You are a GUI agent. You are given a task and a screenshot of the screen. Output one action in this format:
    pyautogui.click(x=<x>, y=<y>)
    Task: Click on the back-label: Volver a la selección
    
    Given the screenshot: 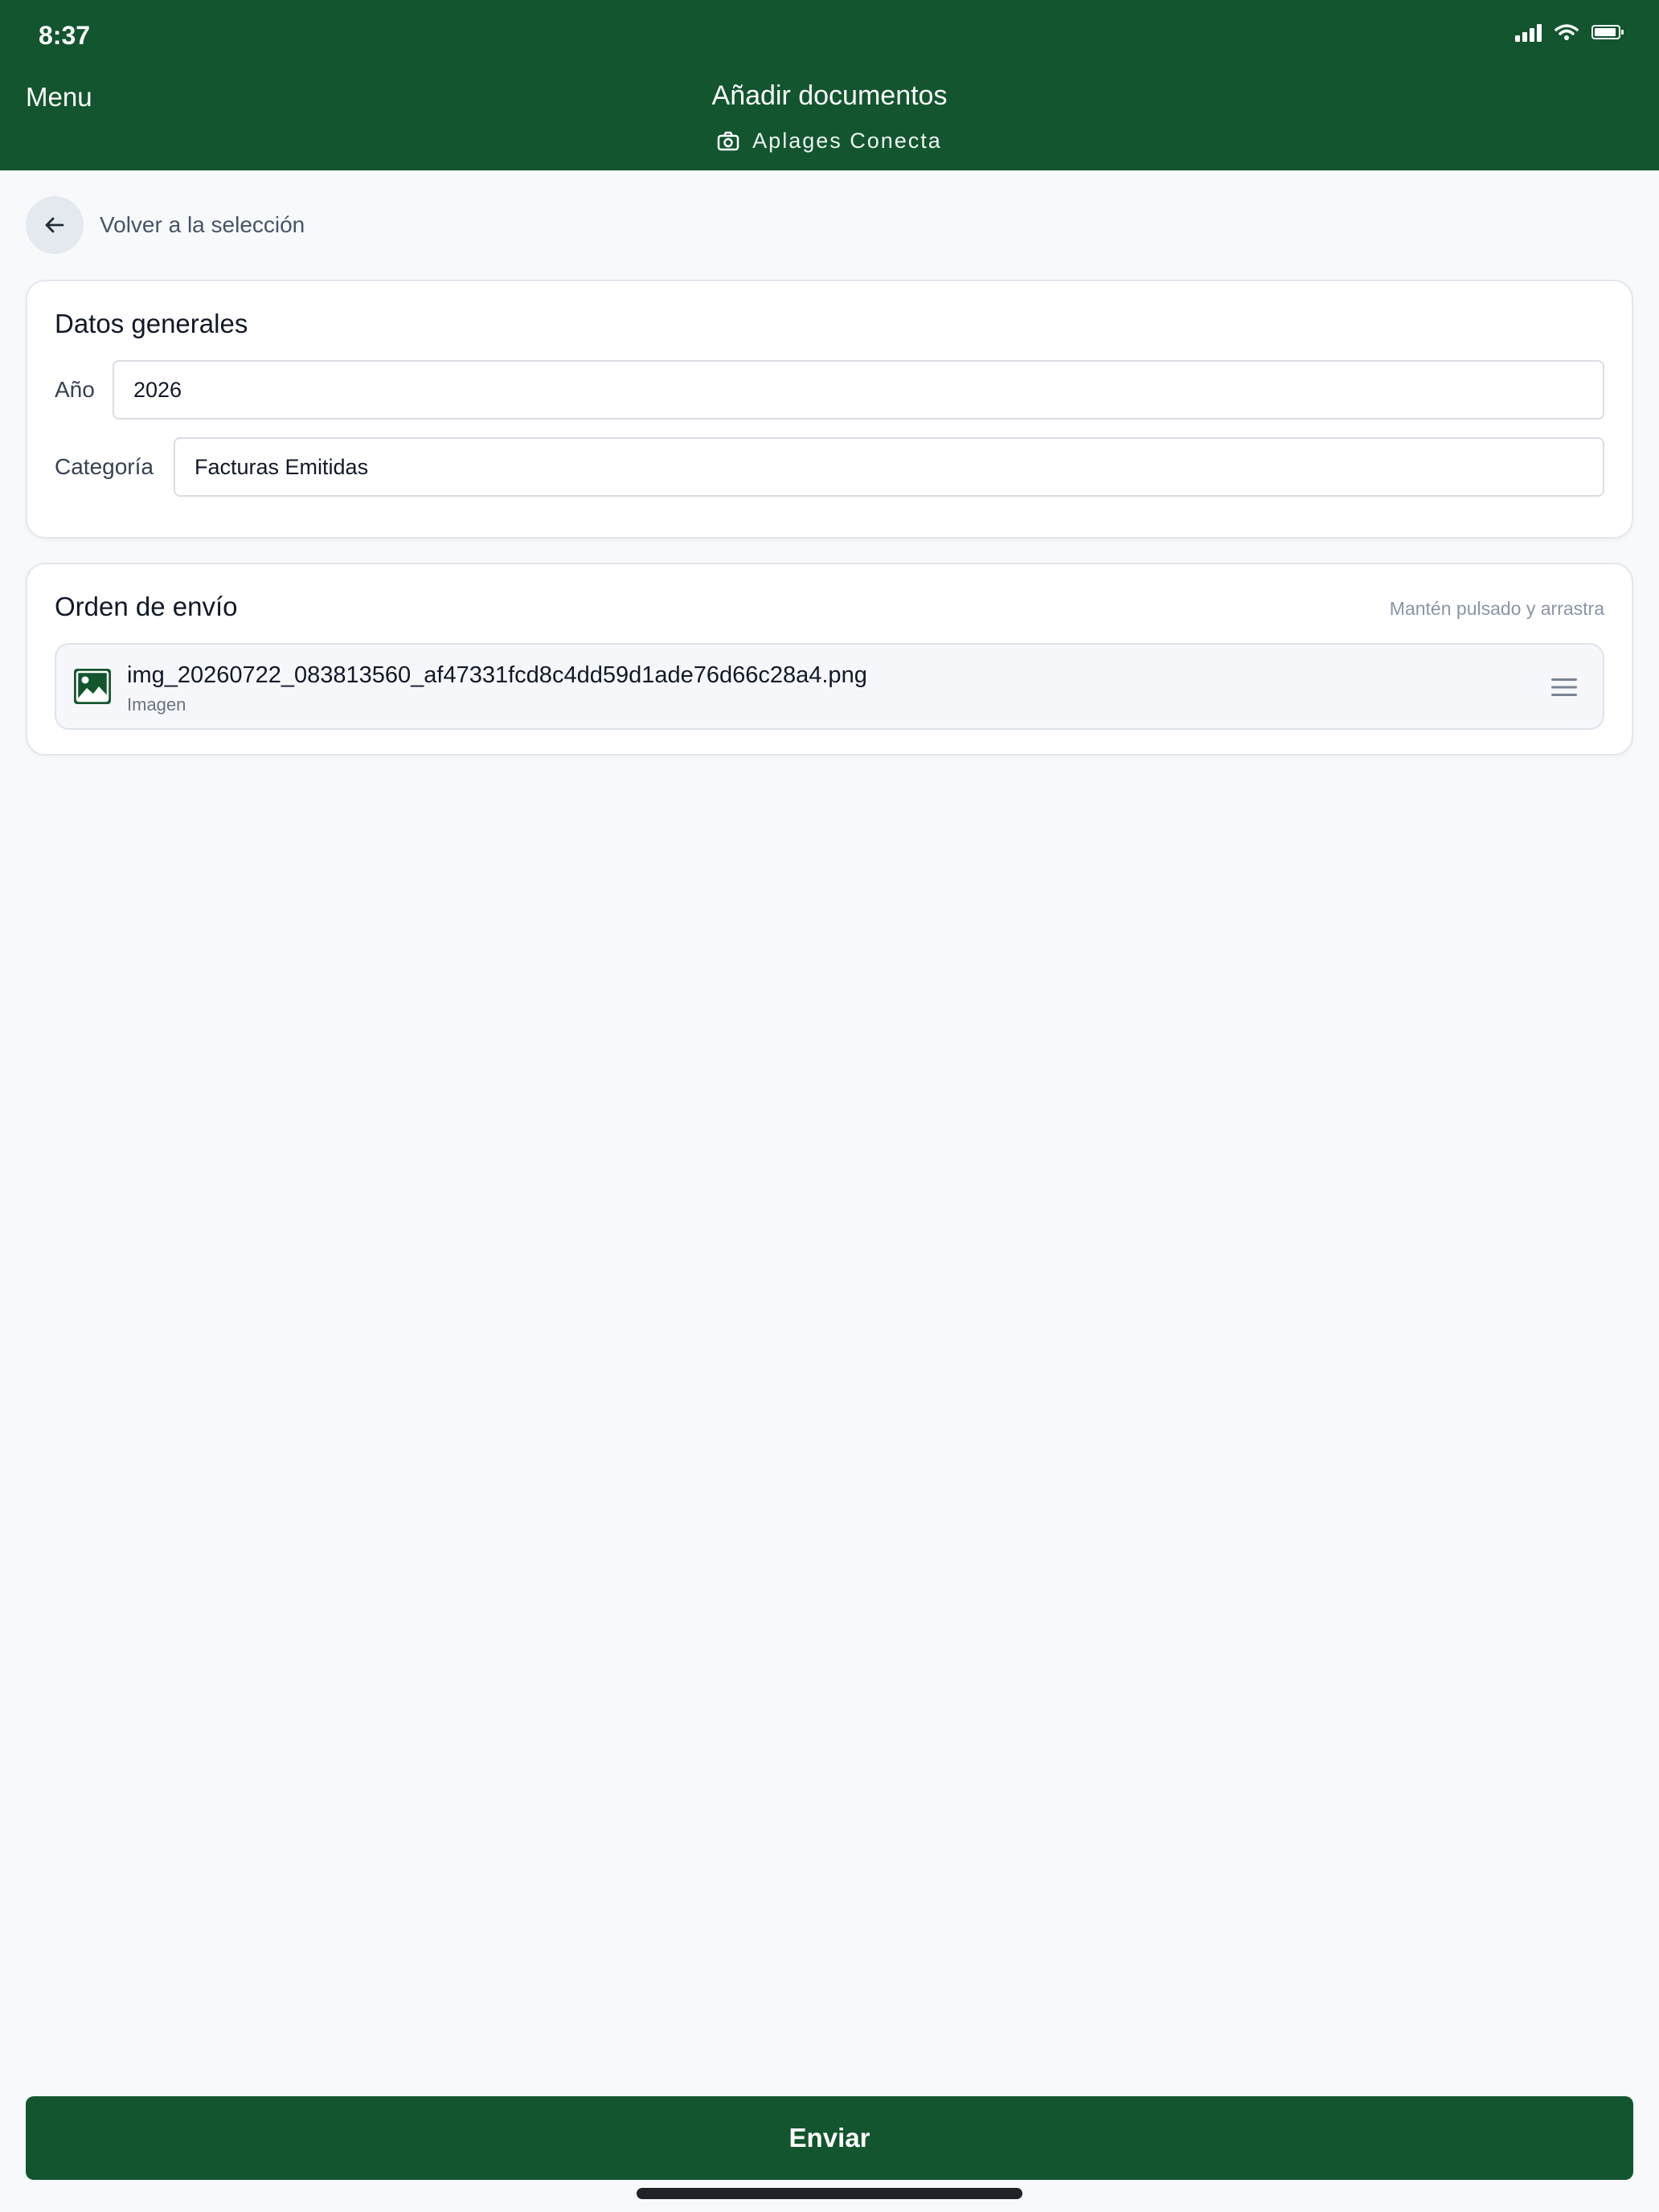 What is the action you would take?
    pyautogui.click(x=202, y=225)
    